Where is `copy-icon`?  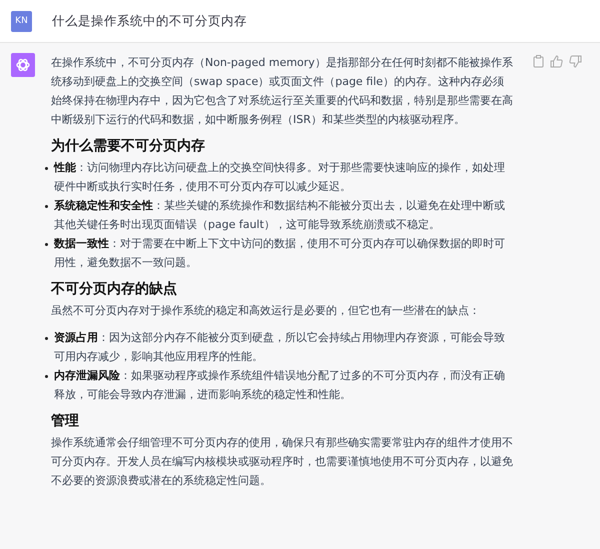
copy-icon is located at coordinates (538, 61).